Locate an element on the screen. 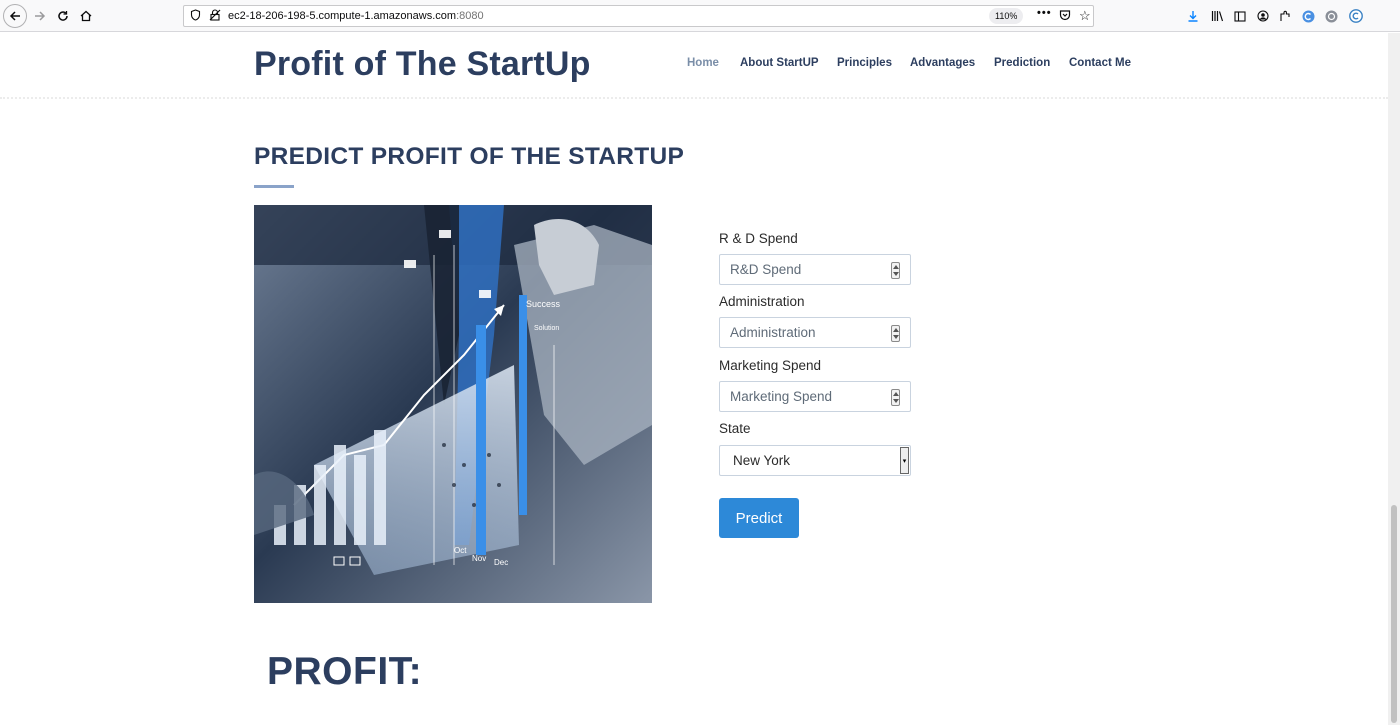 This screenshot has width=1400, height=725. administration-label: Administration is located at coordinates (762, 301).